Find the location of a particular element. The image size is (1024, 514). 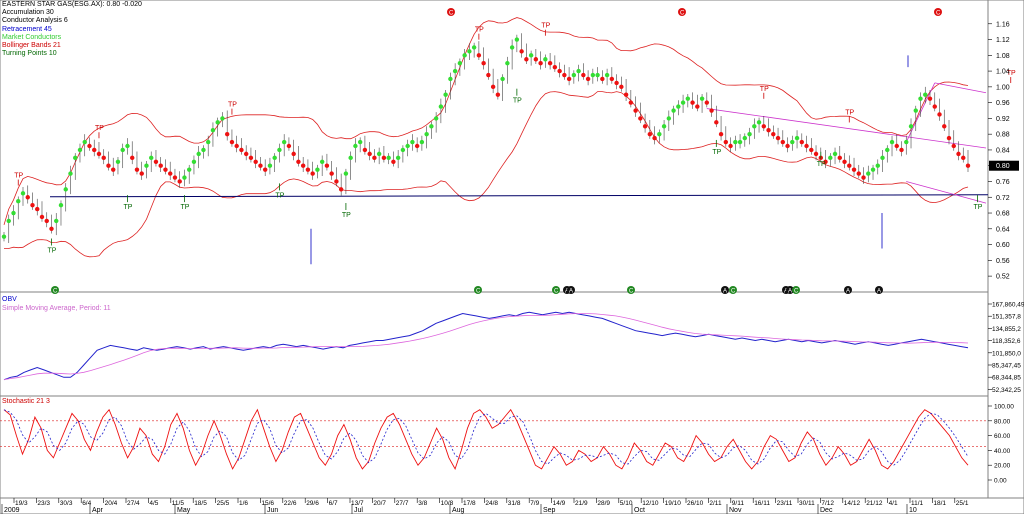

x-date-label: 31/8 is located at coordinates (514, 503).